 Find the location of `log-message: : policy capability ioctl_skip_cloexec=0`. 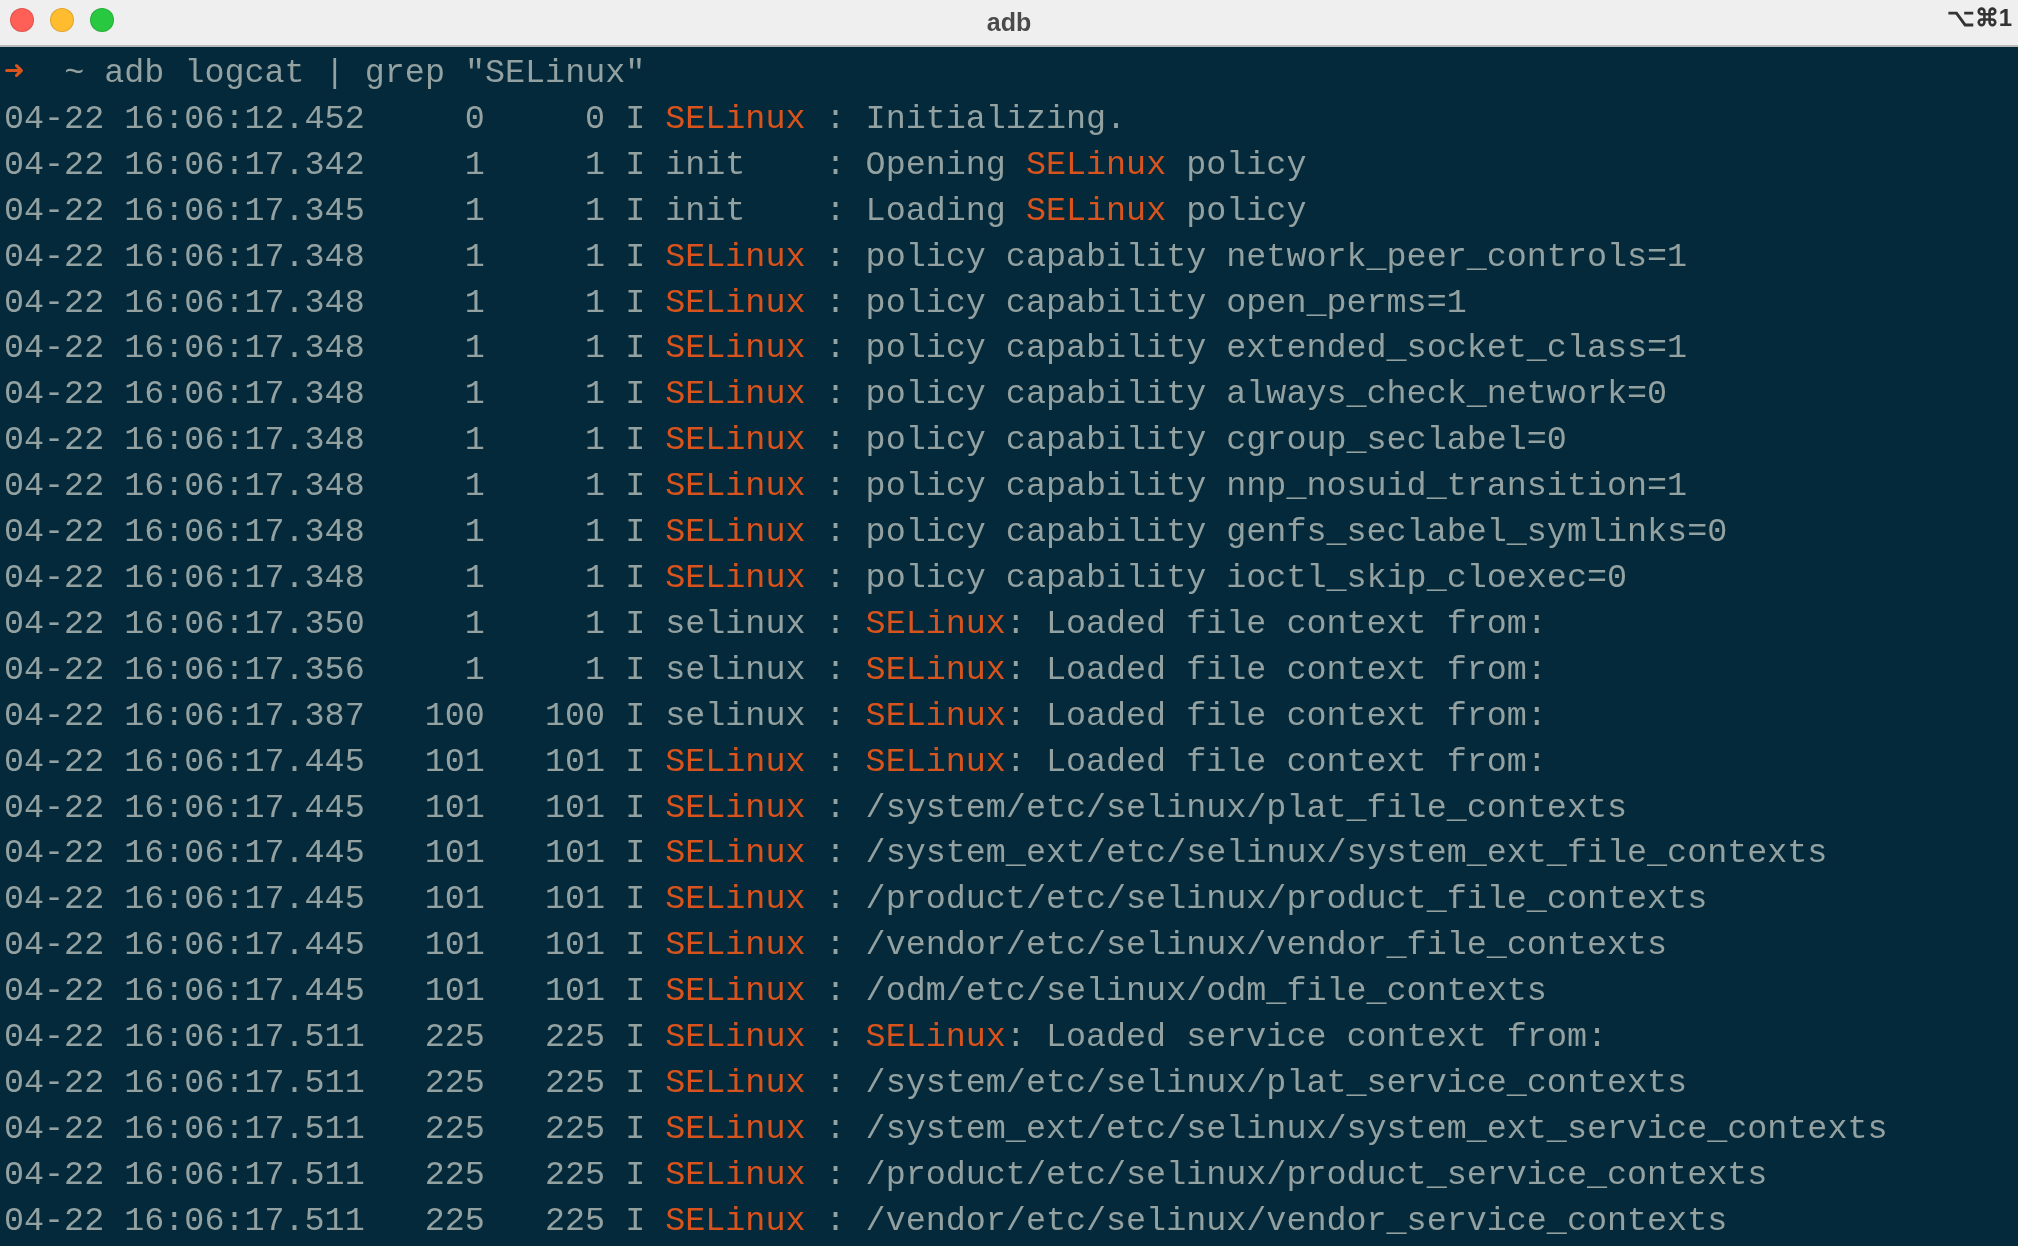

log-message: : policy capability ioctl_skip_cloexec=0 is located at coordinates (1226, 578).